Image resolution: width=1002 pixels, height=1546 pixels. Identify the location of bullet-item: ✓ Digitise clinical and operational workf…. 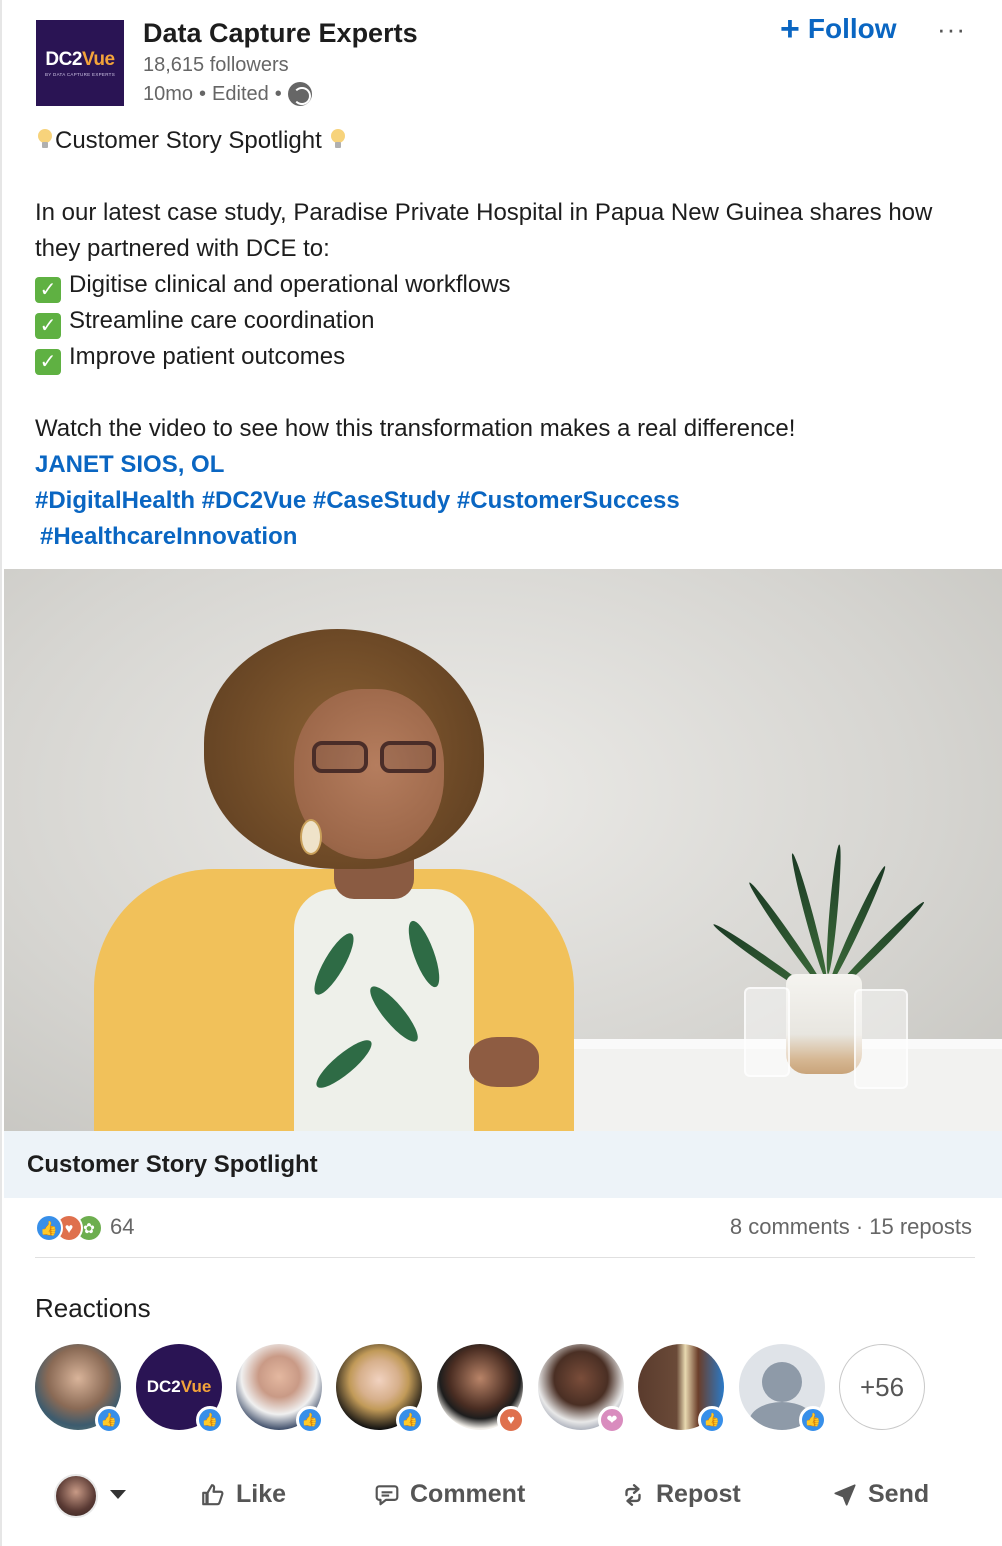
(500, 285).